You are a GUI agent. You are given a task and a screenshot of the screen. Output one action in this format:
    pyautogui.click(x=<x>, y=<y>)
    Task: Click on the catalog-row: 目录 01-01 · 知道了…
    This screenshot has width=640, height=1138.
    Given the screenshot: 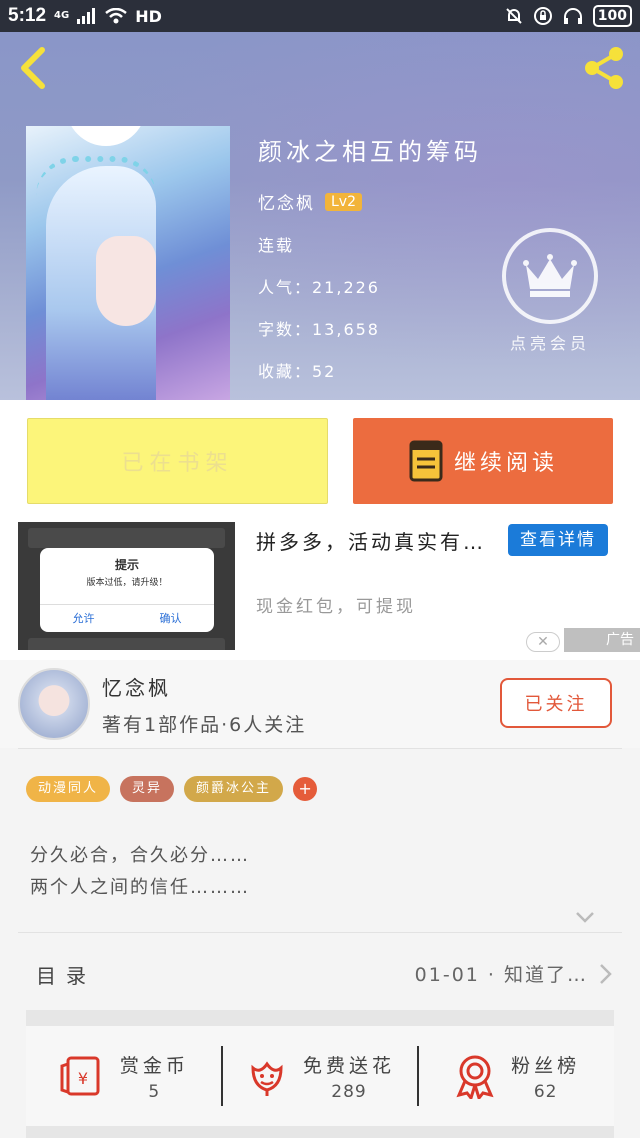 What is the action you would take?
    pyautogui.click(x=320, y=973)
    